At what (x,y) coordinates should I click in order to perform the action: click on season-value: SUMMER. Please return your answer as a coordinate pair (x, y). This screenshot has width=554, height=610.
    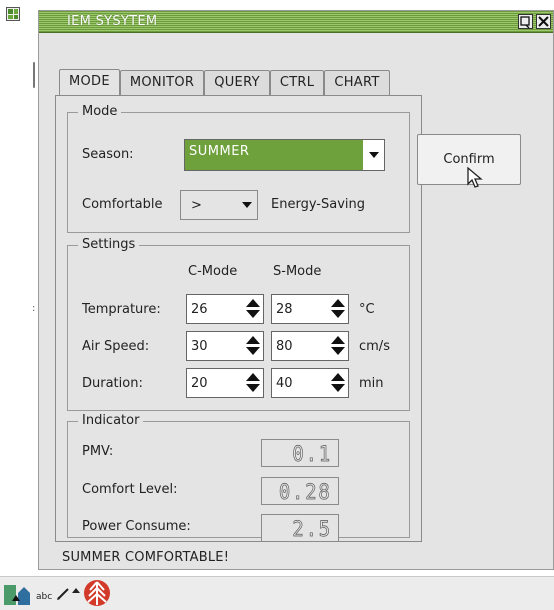
    Looking at the image, I should click on (274, 155).